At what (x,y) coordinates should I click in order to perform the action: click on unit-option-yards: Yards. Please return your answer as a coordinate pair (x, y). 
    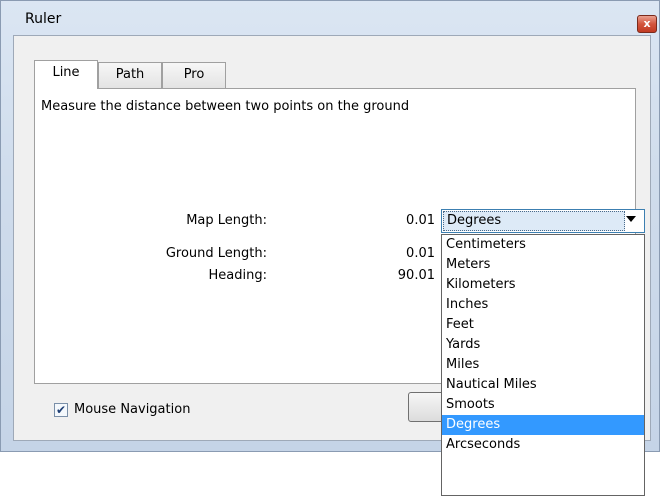
    Looking at the image, I should click on (543, 345).